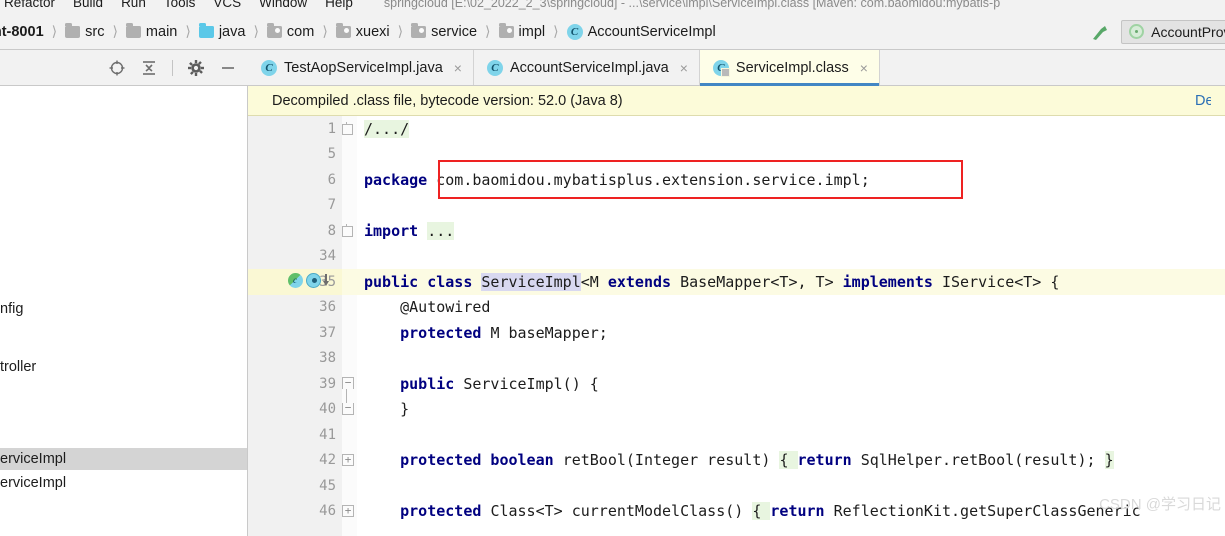 Image resolution: width=1225 pixels, height=536 pixels. What do you see at coordinates (1137, 31) in the screenshot?
I see `spring-boot-icon` at bounding box center [1137, 31].